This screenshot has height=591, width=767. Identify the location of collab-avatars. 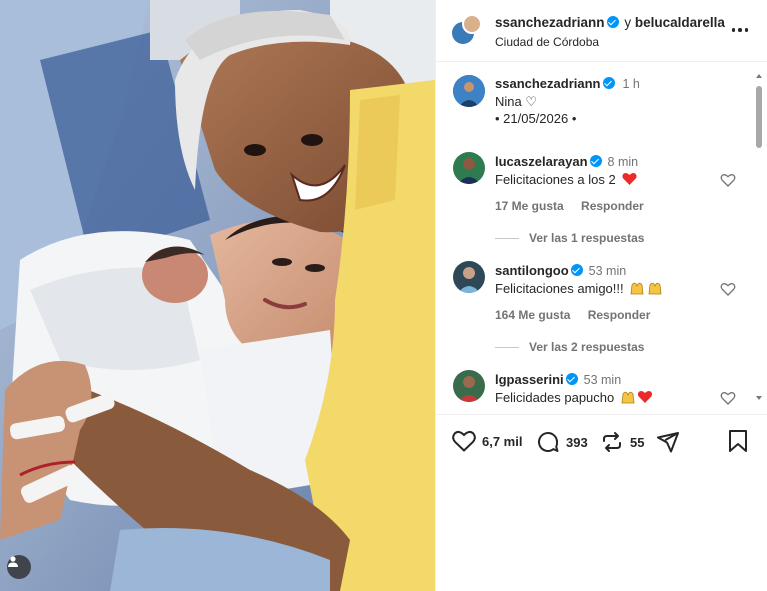
(467, 31).